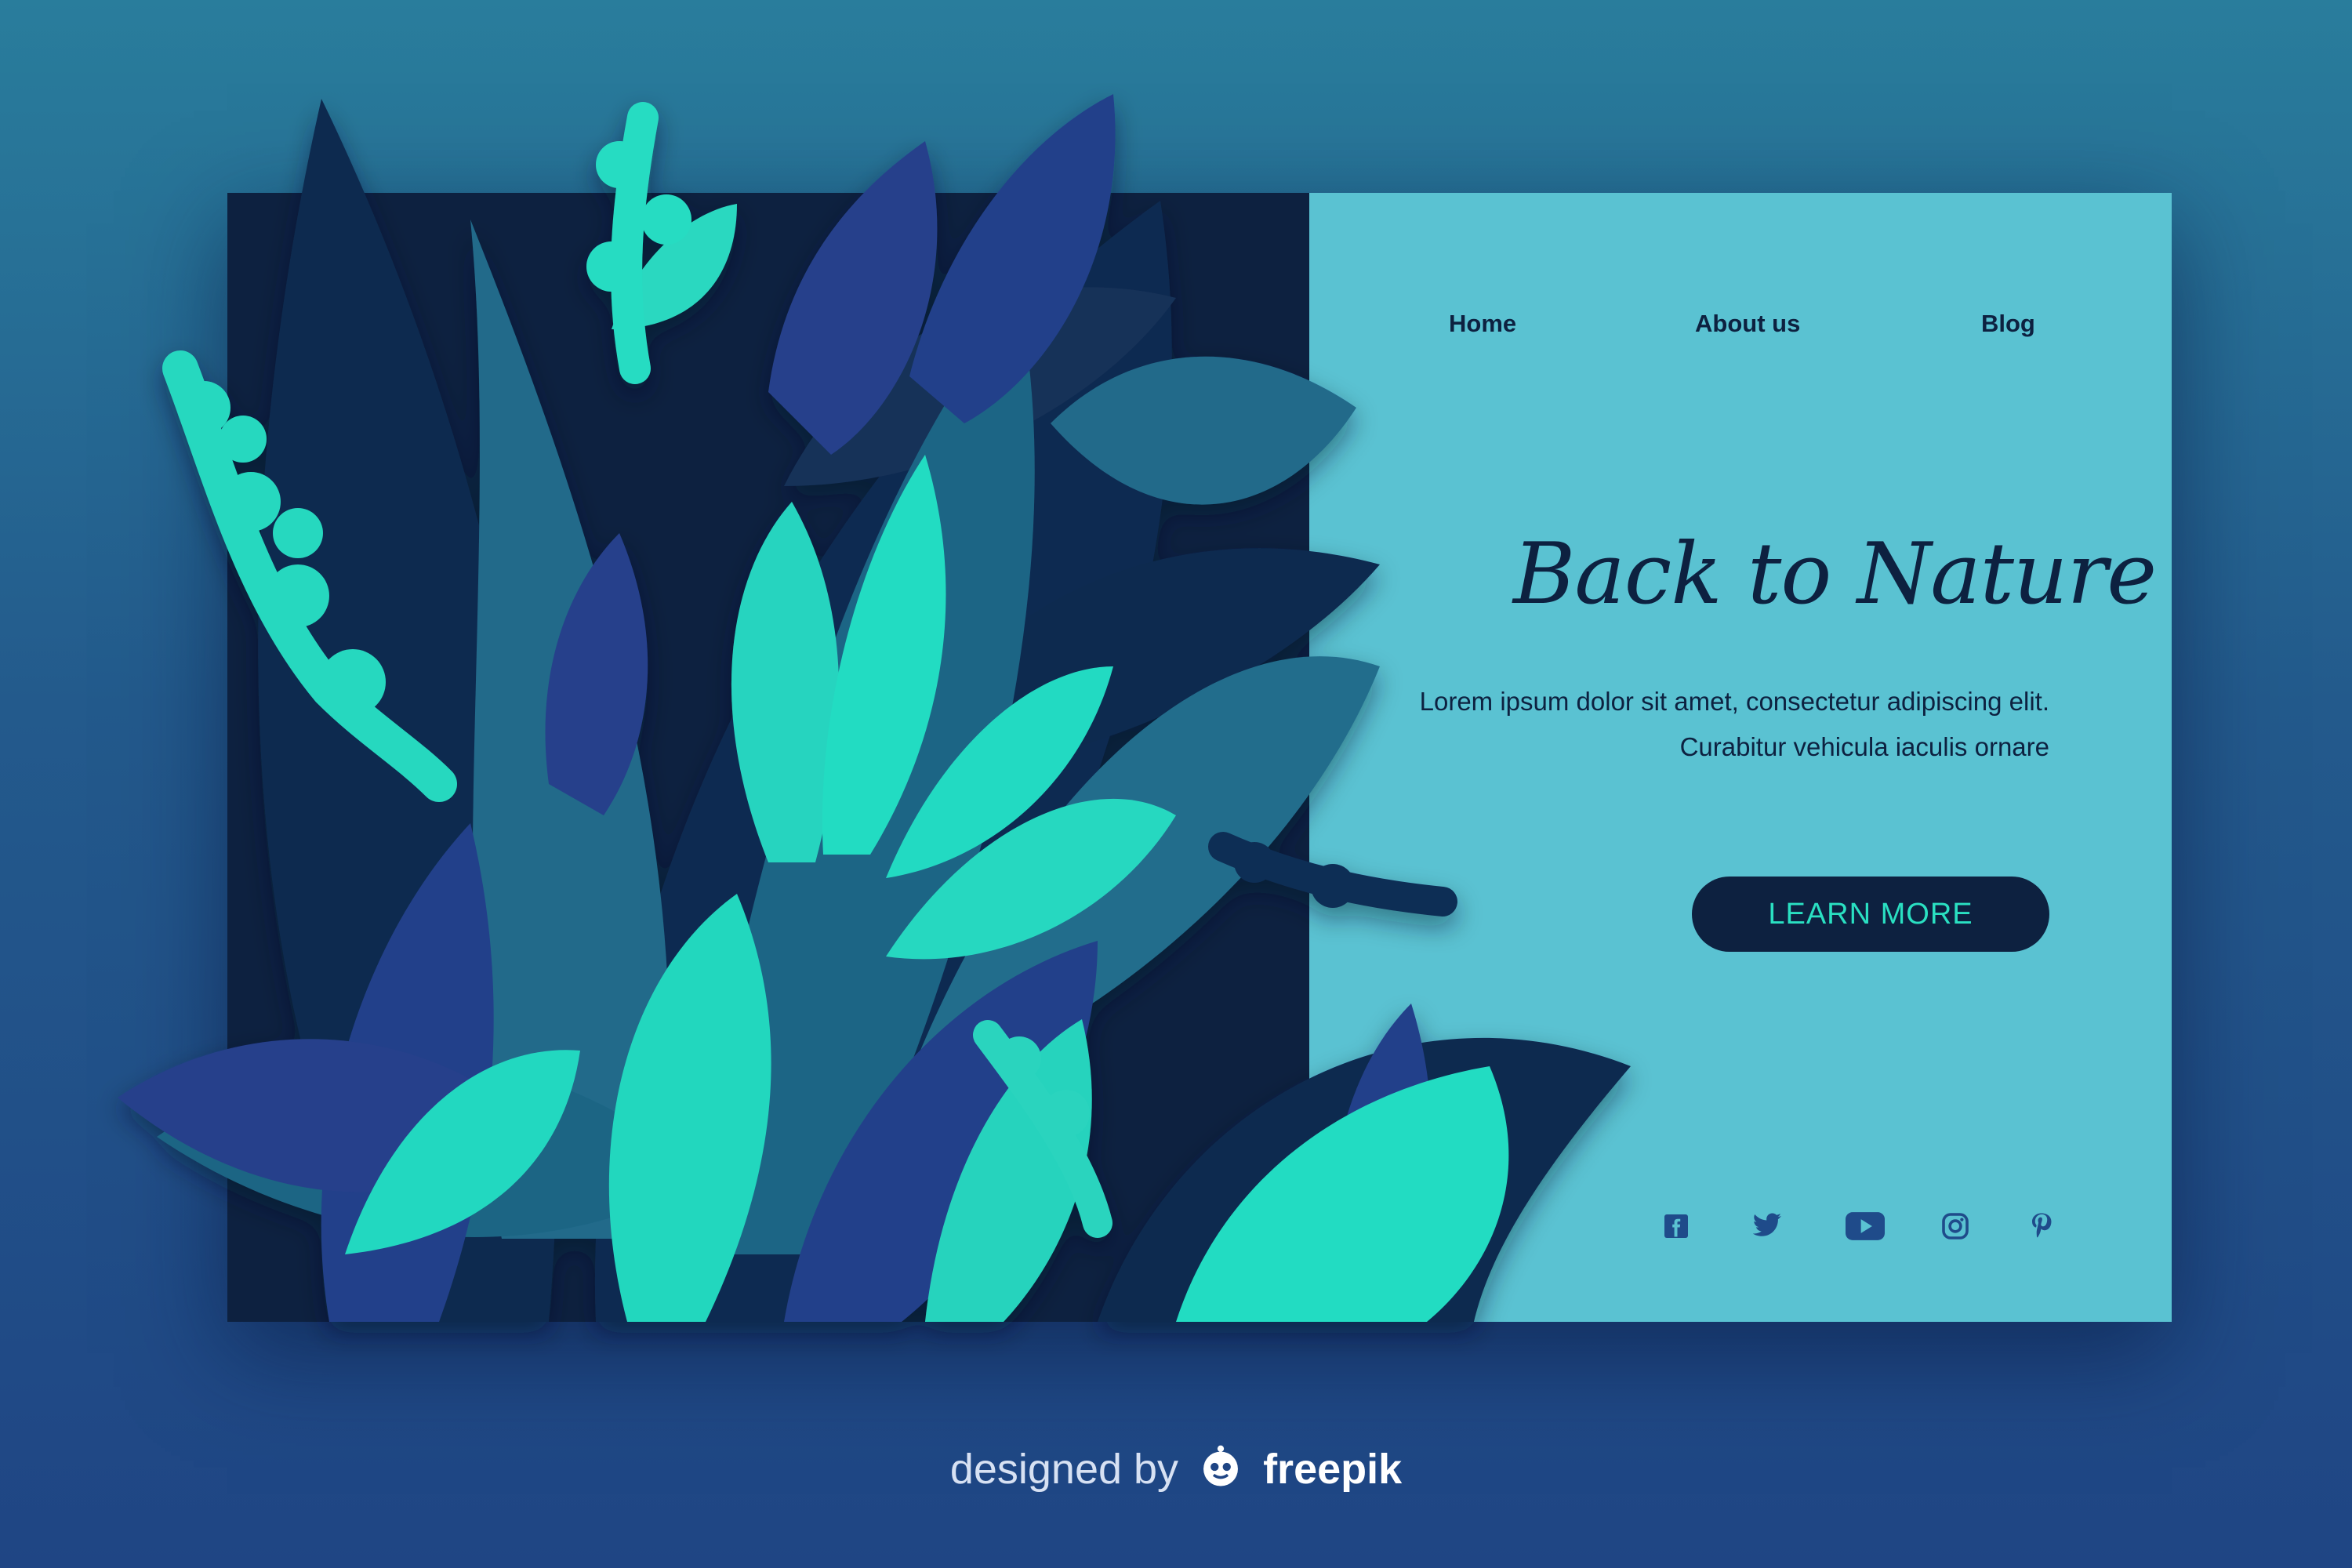  I want to click on hero-title: Back to Nature, so click(1835, 574).